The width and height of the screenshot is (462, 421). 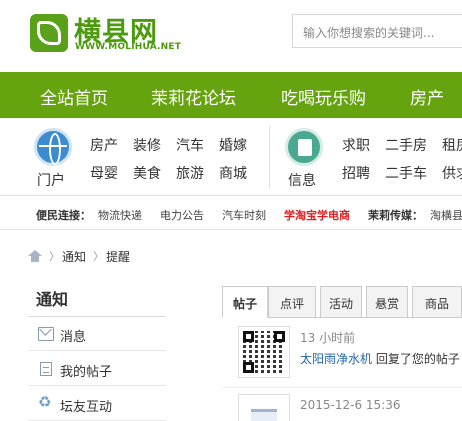 I want to click on sidebar-item-label: 坛友互动, so click(x=86, y=407).